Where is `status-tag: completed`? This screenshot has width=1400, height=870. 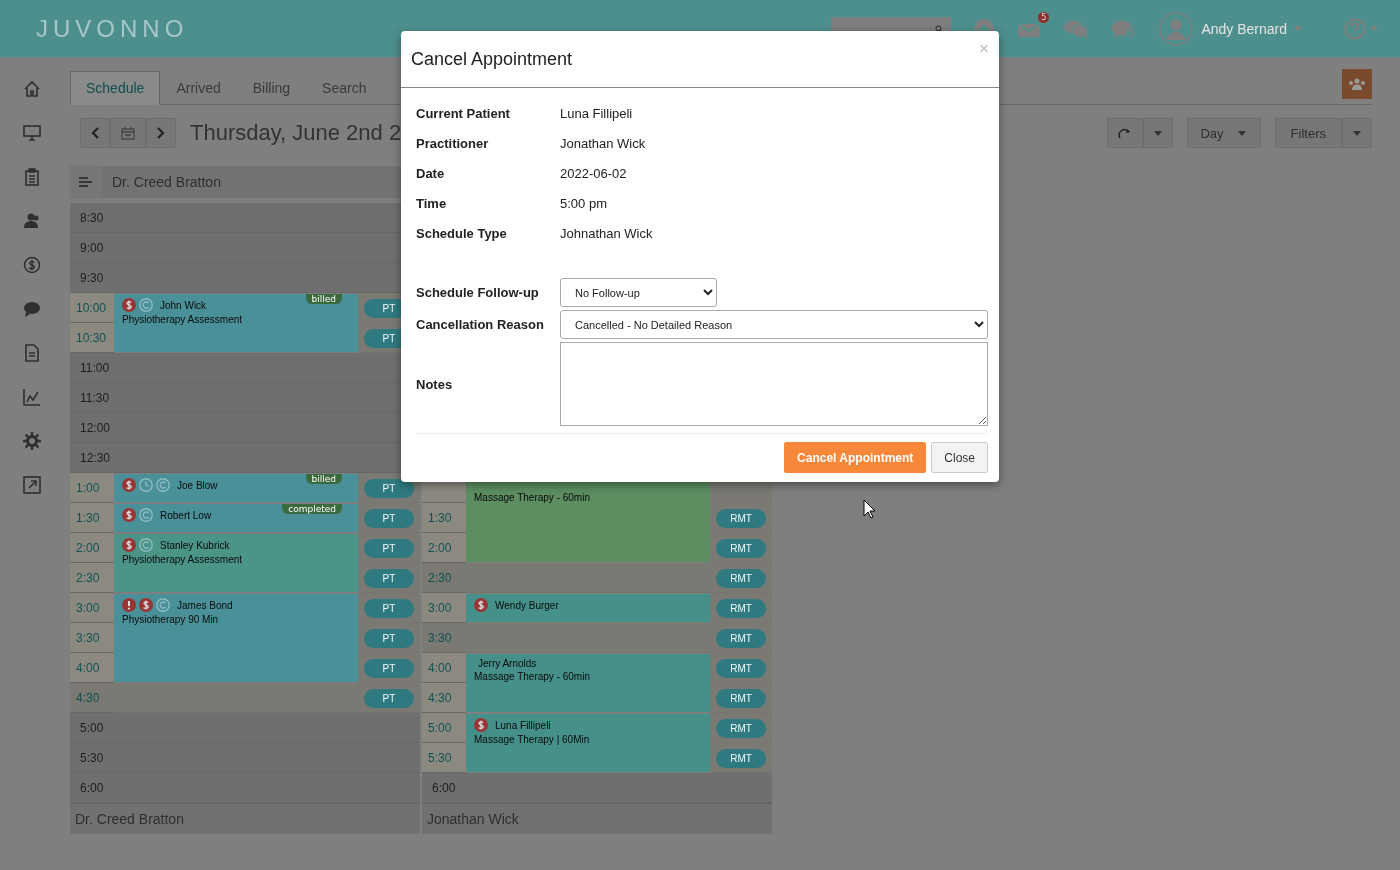
status-tag: completed is located at coordinates (312, 509).